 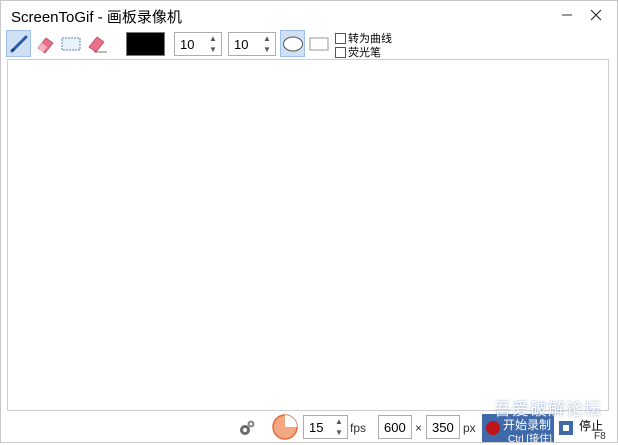 I want to click on window-title: ScreenToGif - 画板录像机, so click(x=96, y=17).